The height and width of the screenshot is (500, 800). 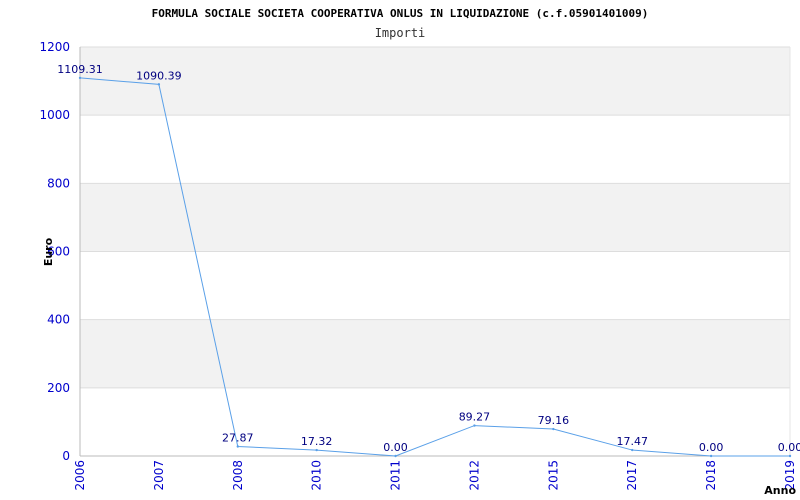 What do you see at coordinates (396, 475) in the screenshot?
I see `x-tick-label: 2011` at bounding box center [396, 475].